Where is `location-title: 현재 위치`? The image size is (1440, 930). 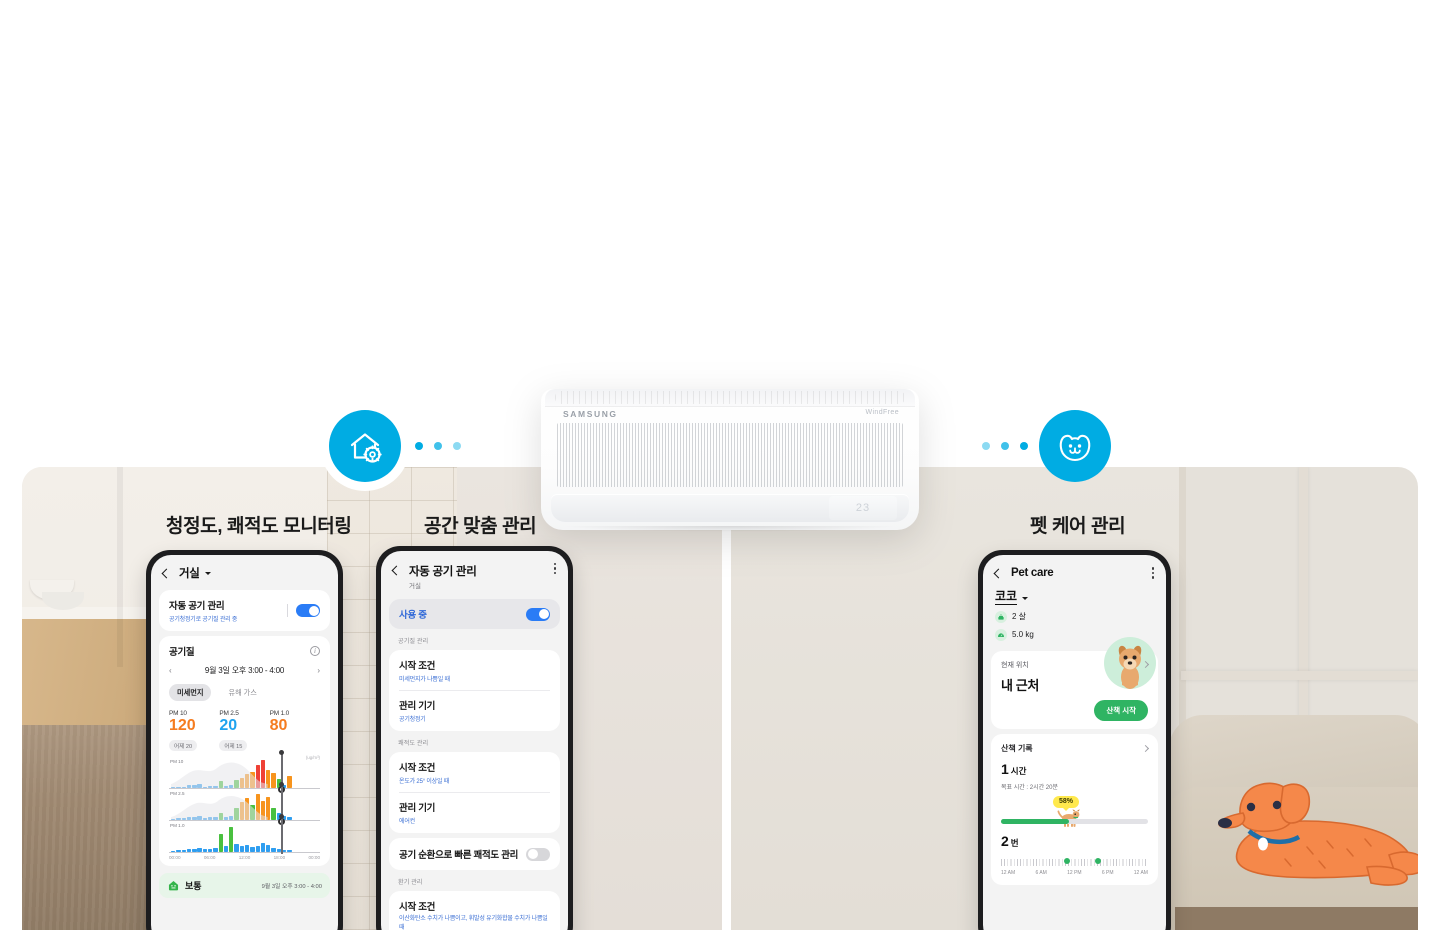
location-title: 현재 위치 is located at coordinates (1015, 665).